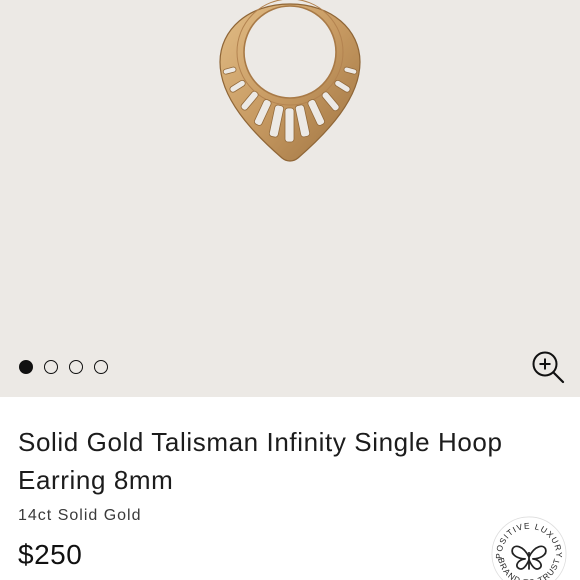 Image resolution: width=580 pixels, height=580 pixels. What do you see at coordinates (290, 85) in the screenshot?
I see `product-image-earring` at bounding box center [290, 85].